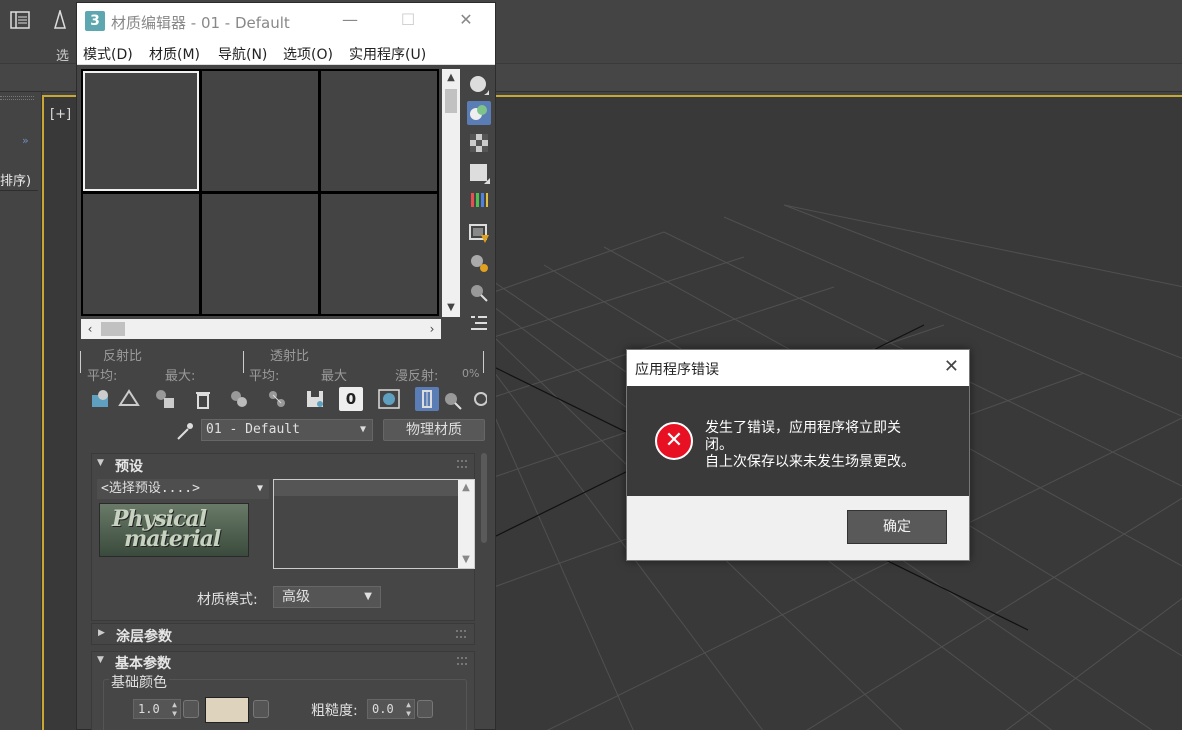 This screenshot has width=1182, height=730. I want to click on base-color-map-button, so click(261, 709).